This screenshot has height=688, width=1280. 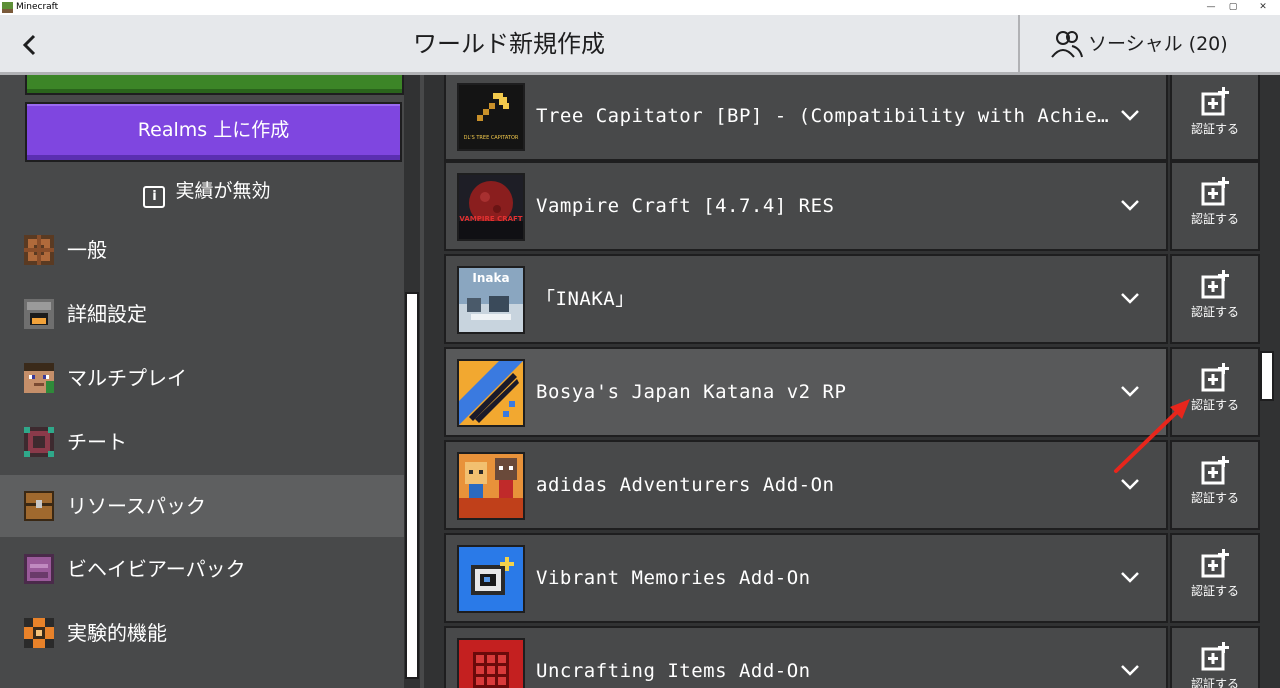 I want to click on furnace-icon, so click(x=39, y=314).